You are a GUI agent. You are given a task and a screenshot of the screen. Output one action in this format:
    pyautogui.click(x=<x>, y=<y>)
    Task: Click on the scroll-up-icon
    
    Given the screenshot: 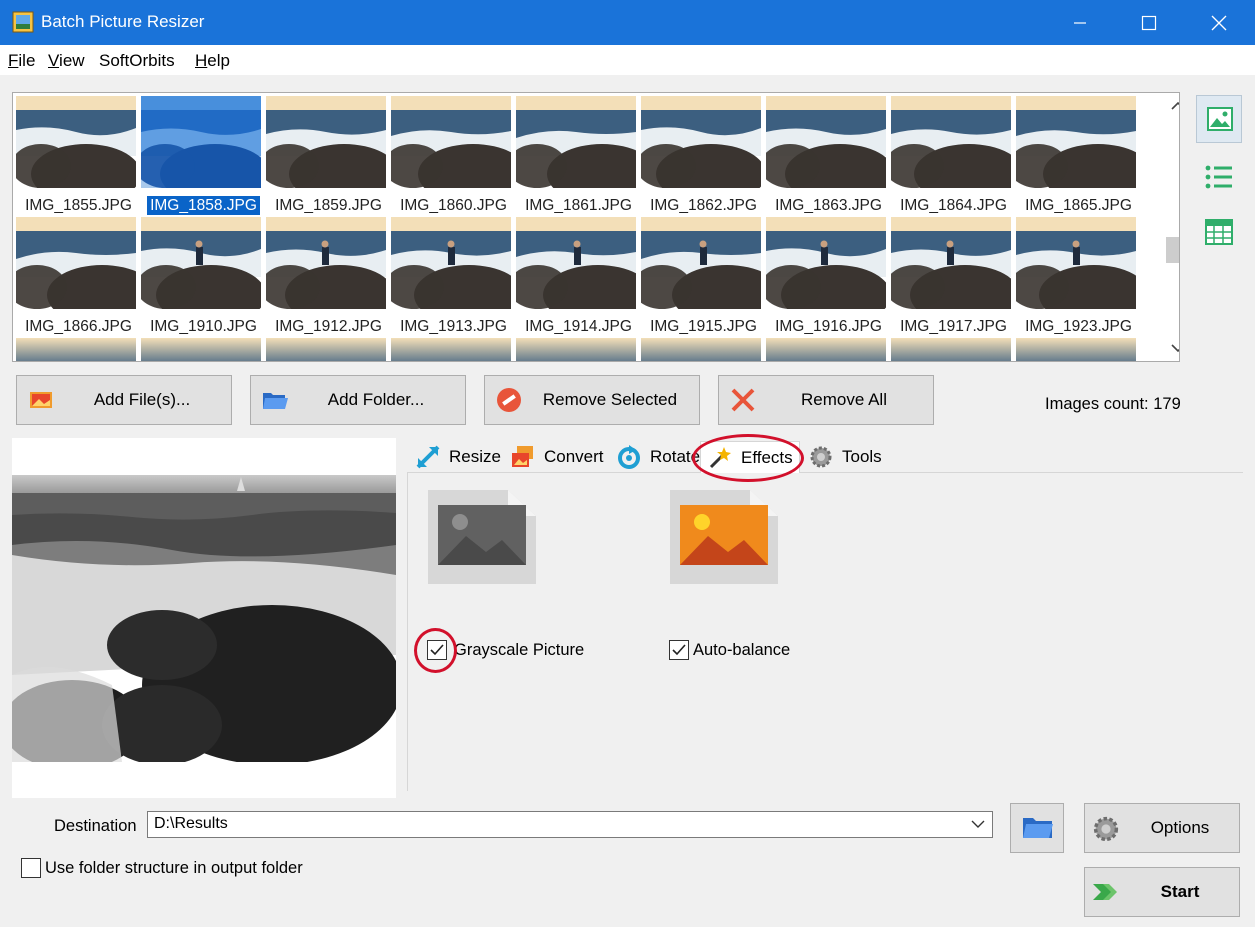 What is the action you would take?
    pyautogui.click(x=1175, y=106)
    